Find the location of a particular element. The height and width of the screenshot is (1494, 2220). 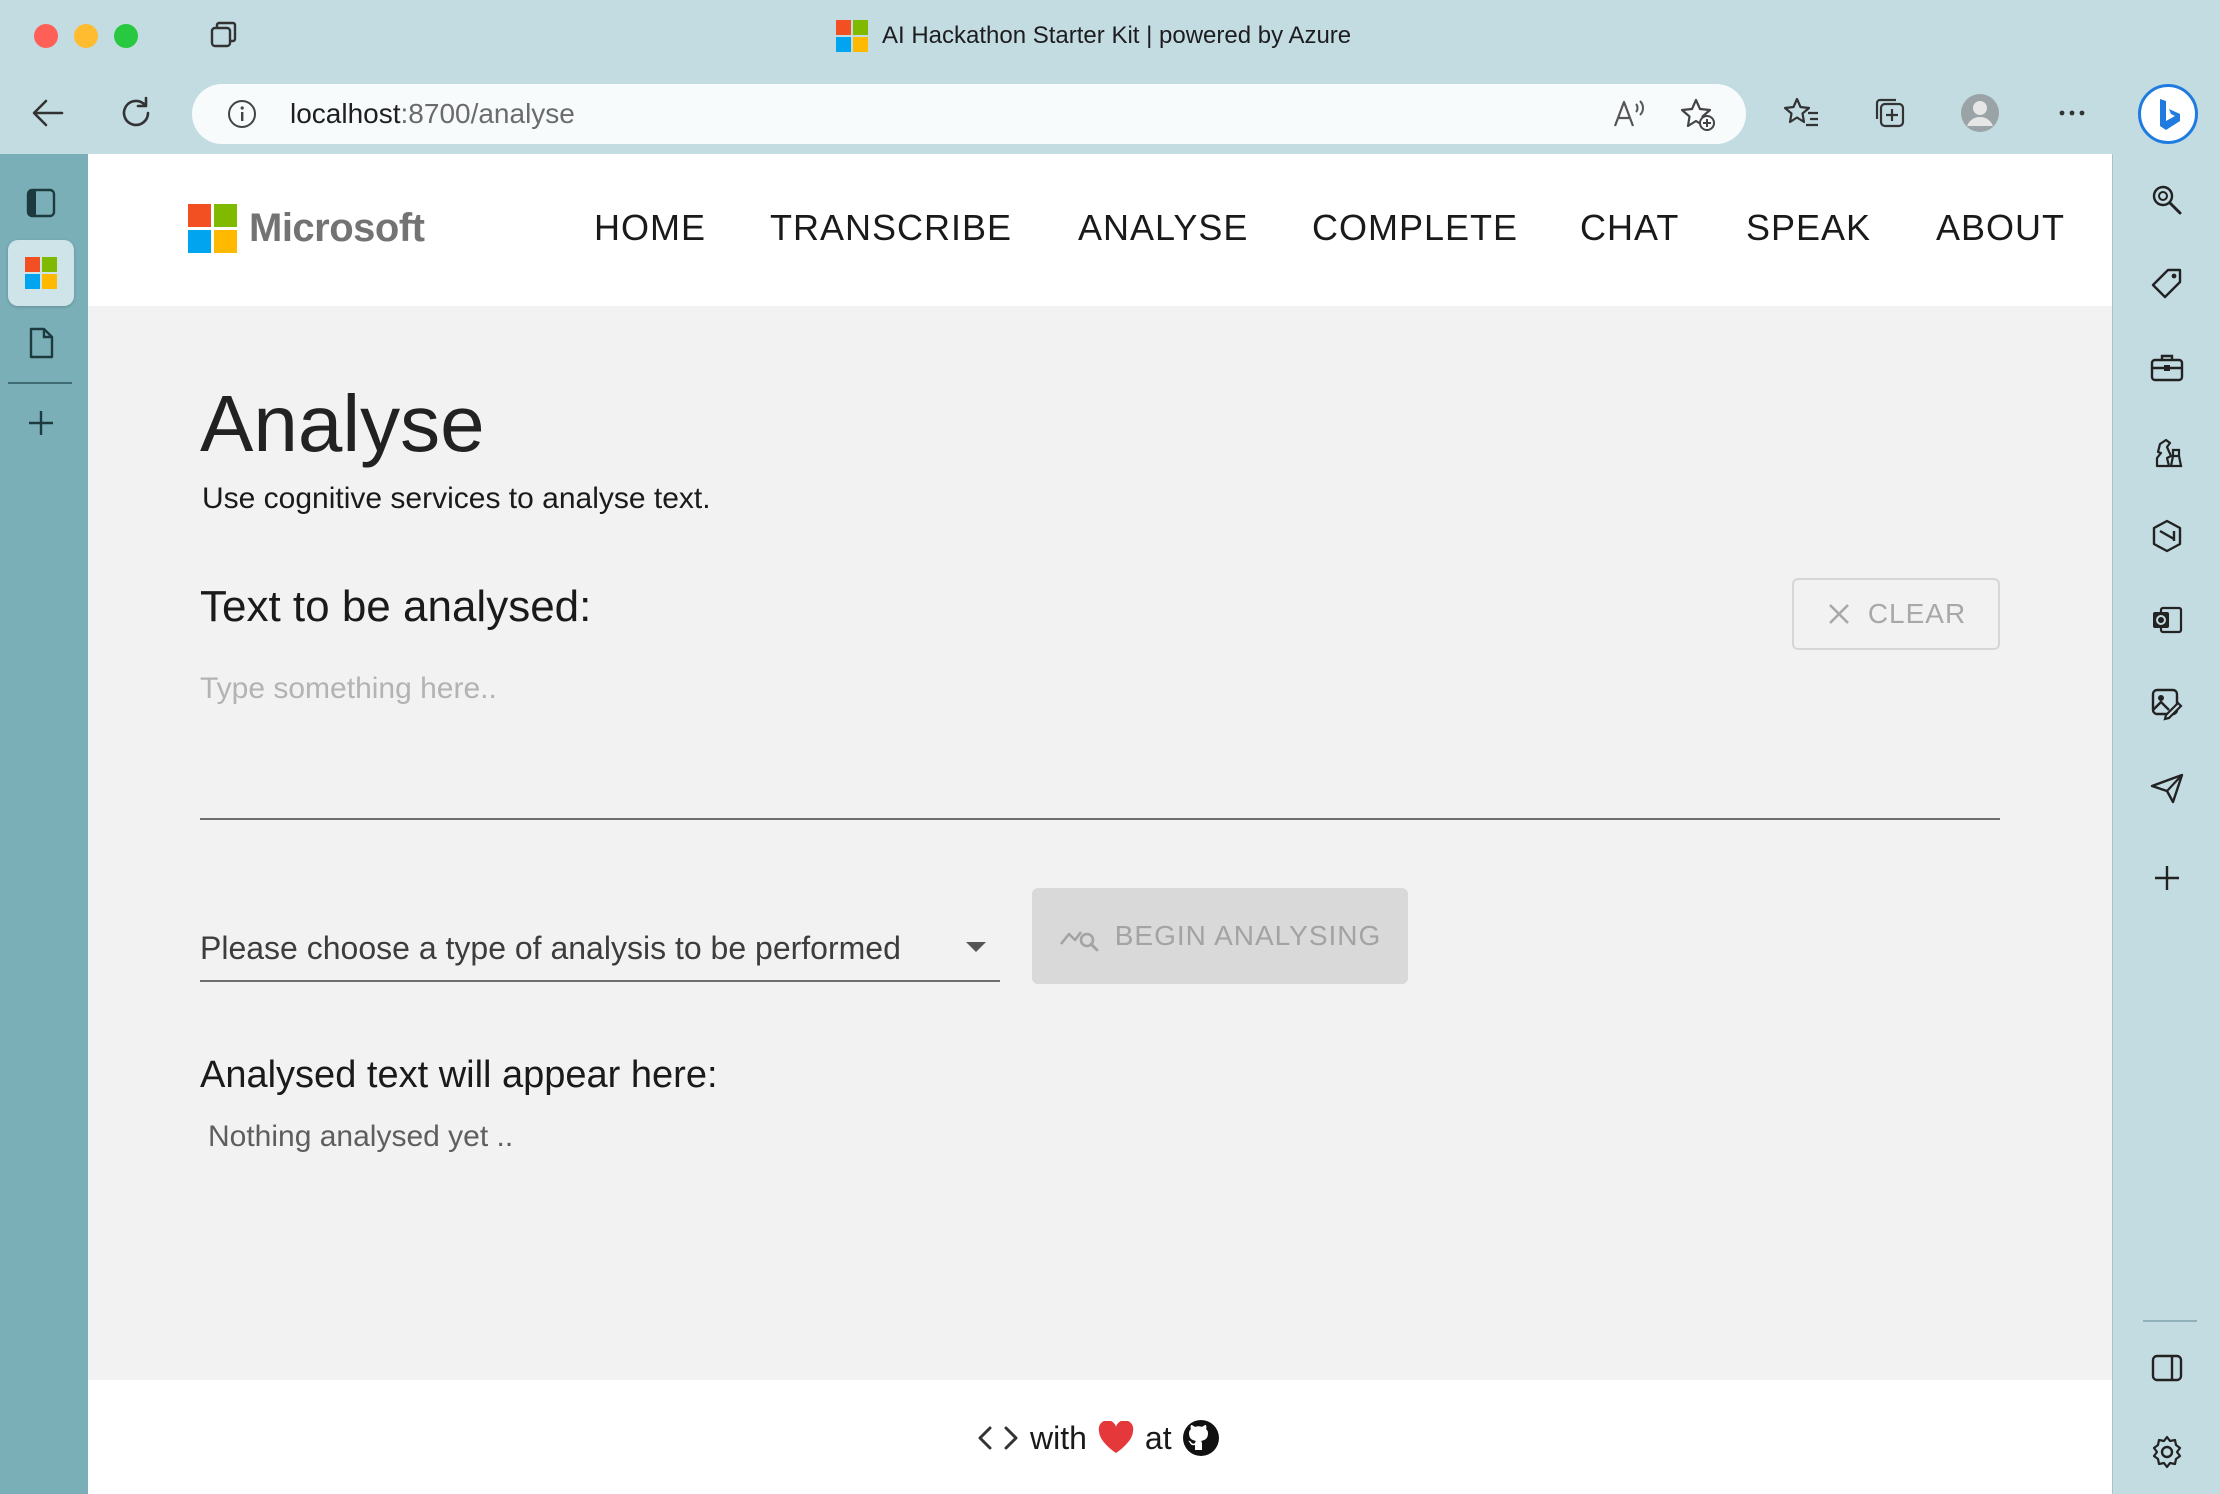

begin-analysing-button: BEGIN ANALYSING is located at coordinates (1220, 936).